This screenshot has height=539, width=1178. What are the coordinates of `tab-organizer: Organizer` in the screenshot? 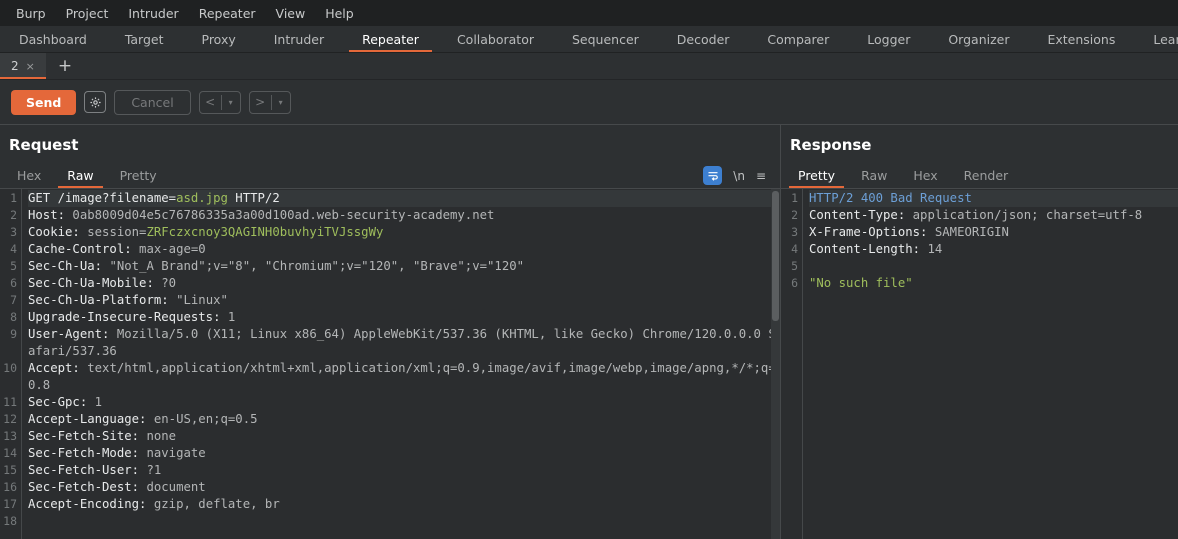 It's located at (978, 39).